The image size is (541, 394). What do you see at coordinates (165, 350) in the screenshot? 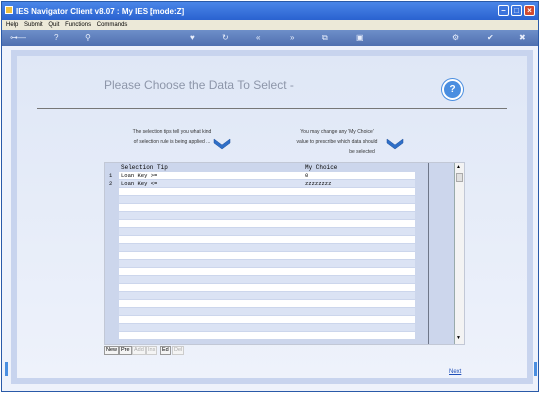
I see `edit-button: Ed` at bounding box center [165, 350].